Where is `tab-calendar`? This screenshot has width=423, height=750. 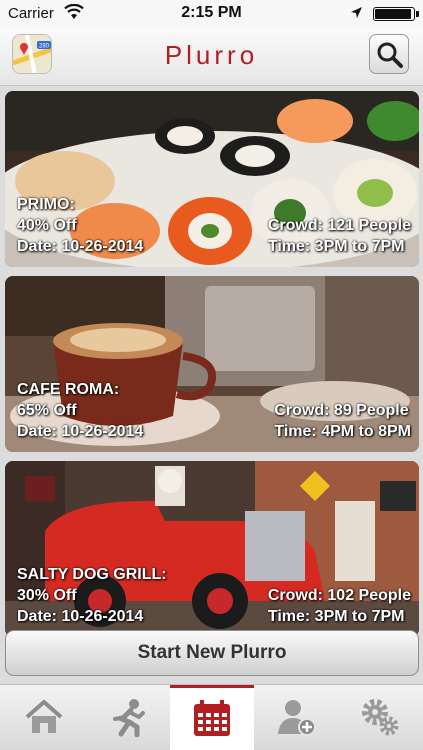 tab-calendar is located at coordinates (212, 717).